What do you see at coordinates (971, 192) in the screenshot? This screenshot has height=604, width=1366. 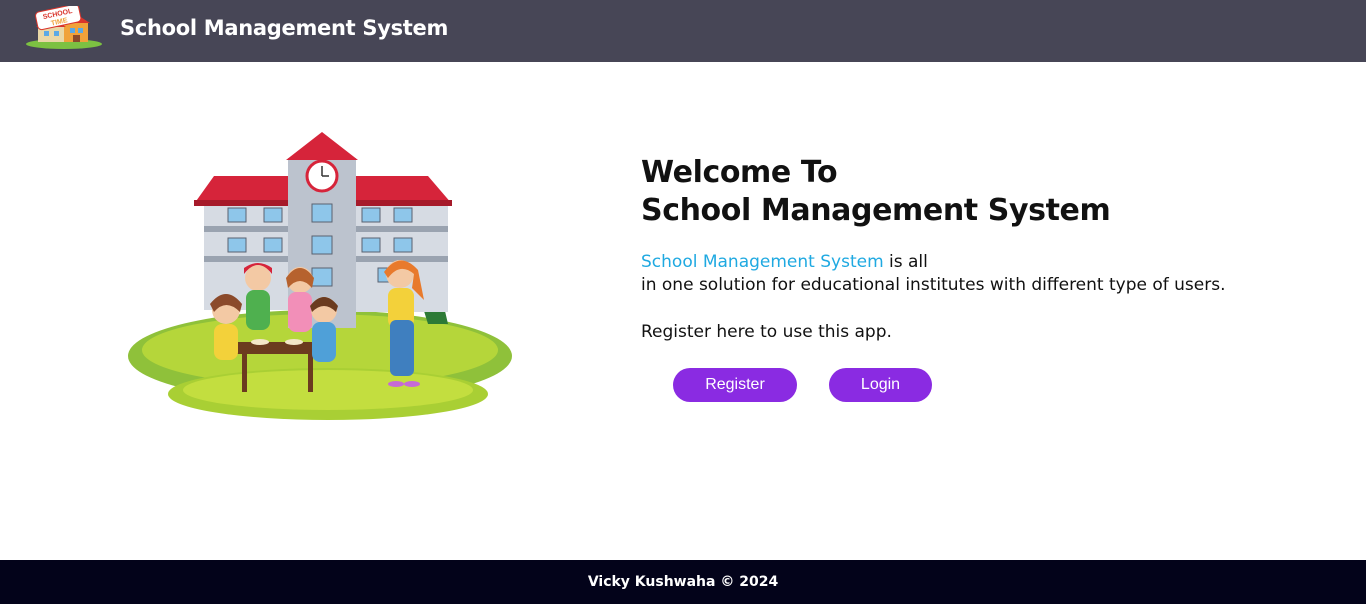 I see `welcome-heading: Welcome To School Management System` at bounding box center [971, 192].